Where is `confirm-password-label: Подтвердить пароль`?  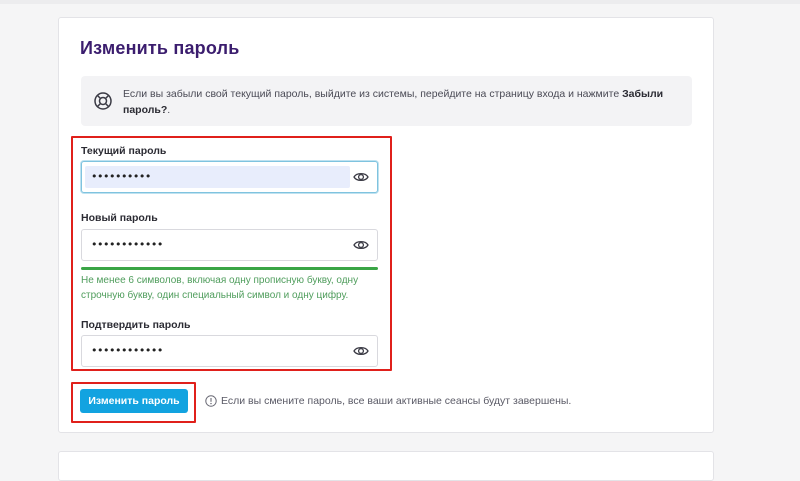
confirm-password-label: Подтвердить пароль is located at coordinates (136, 325).